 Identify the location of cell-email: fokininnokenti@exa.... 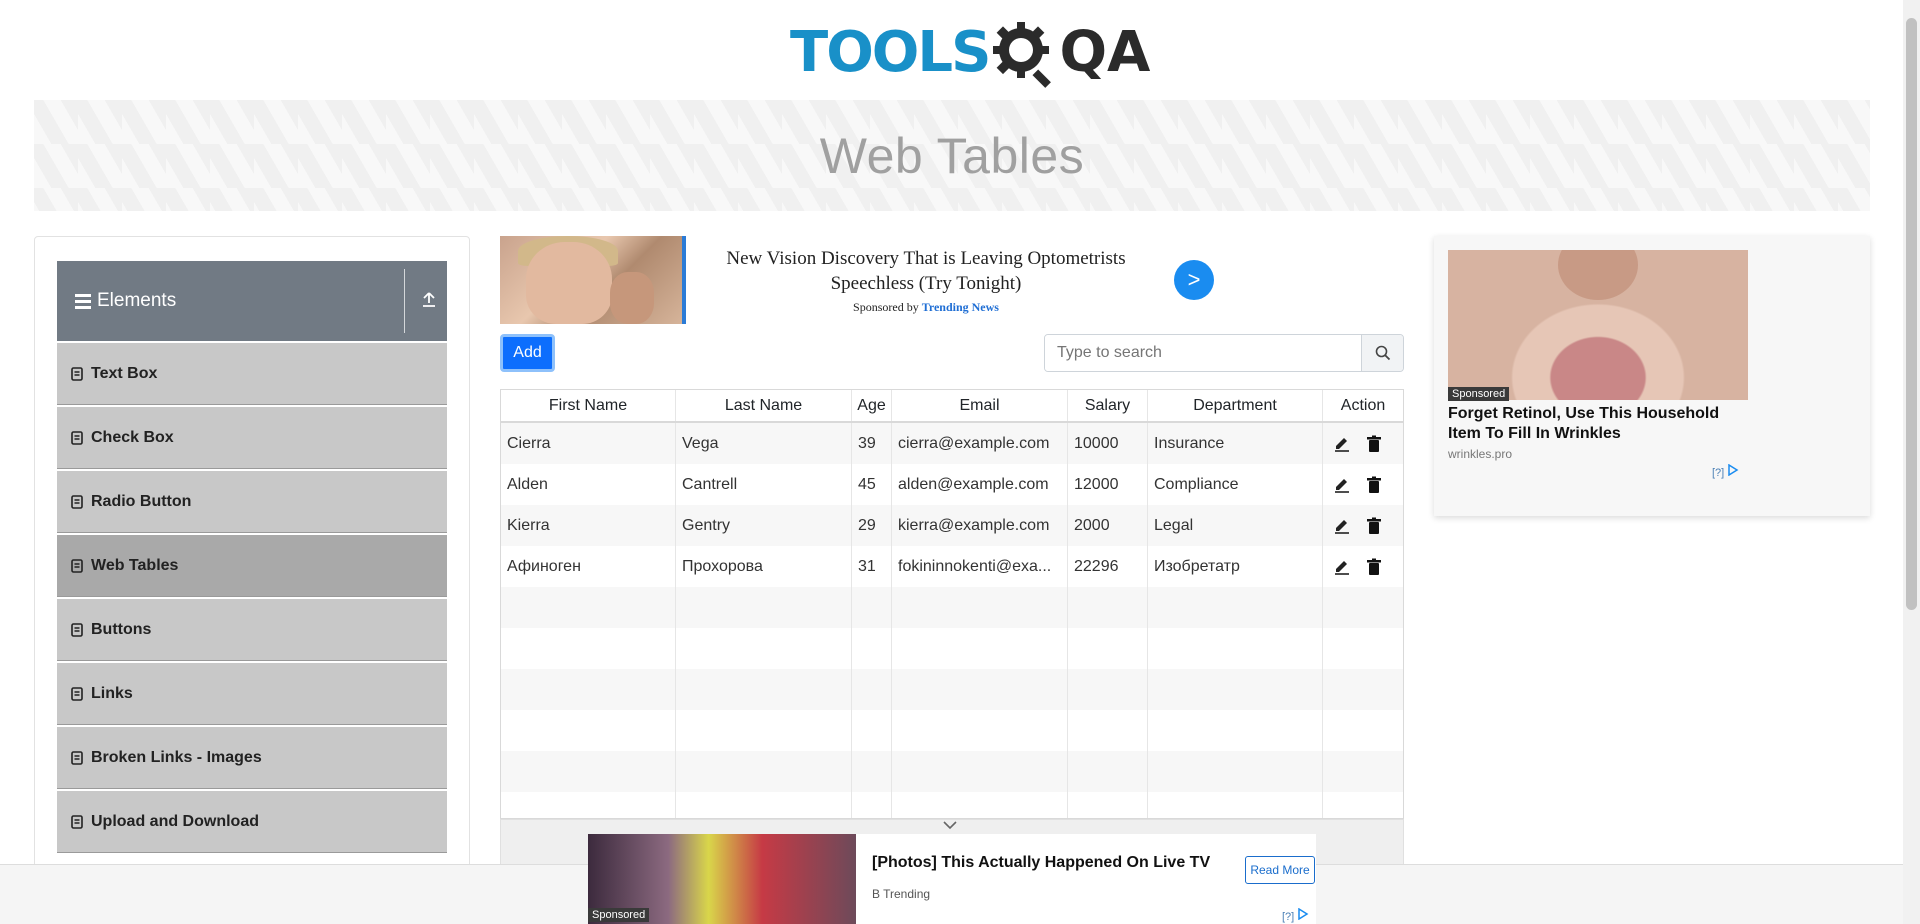
(980, 566).